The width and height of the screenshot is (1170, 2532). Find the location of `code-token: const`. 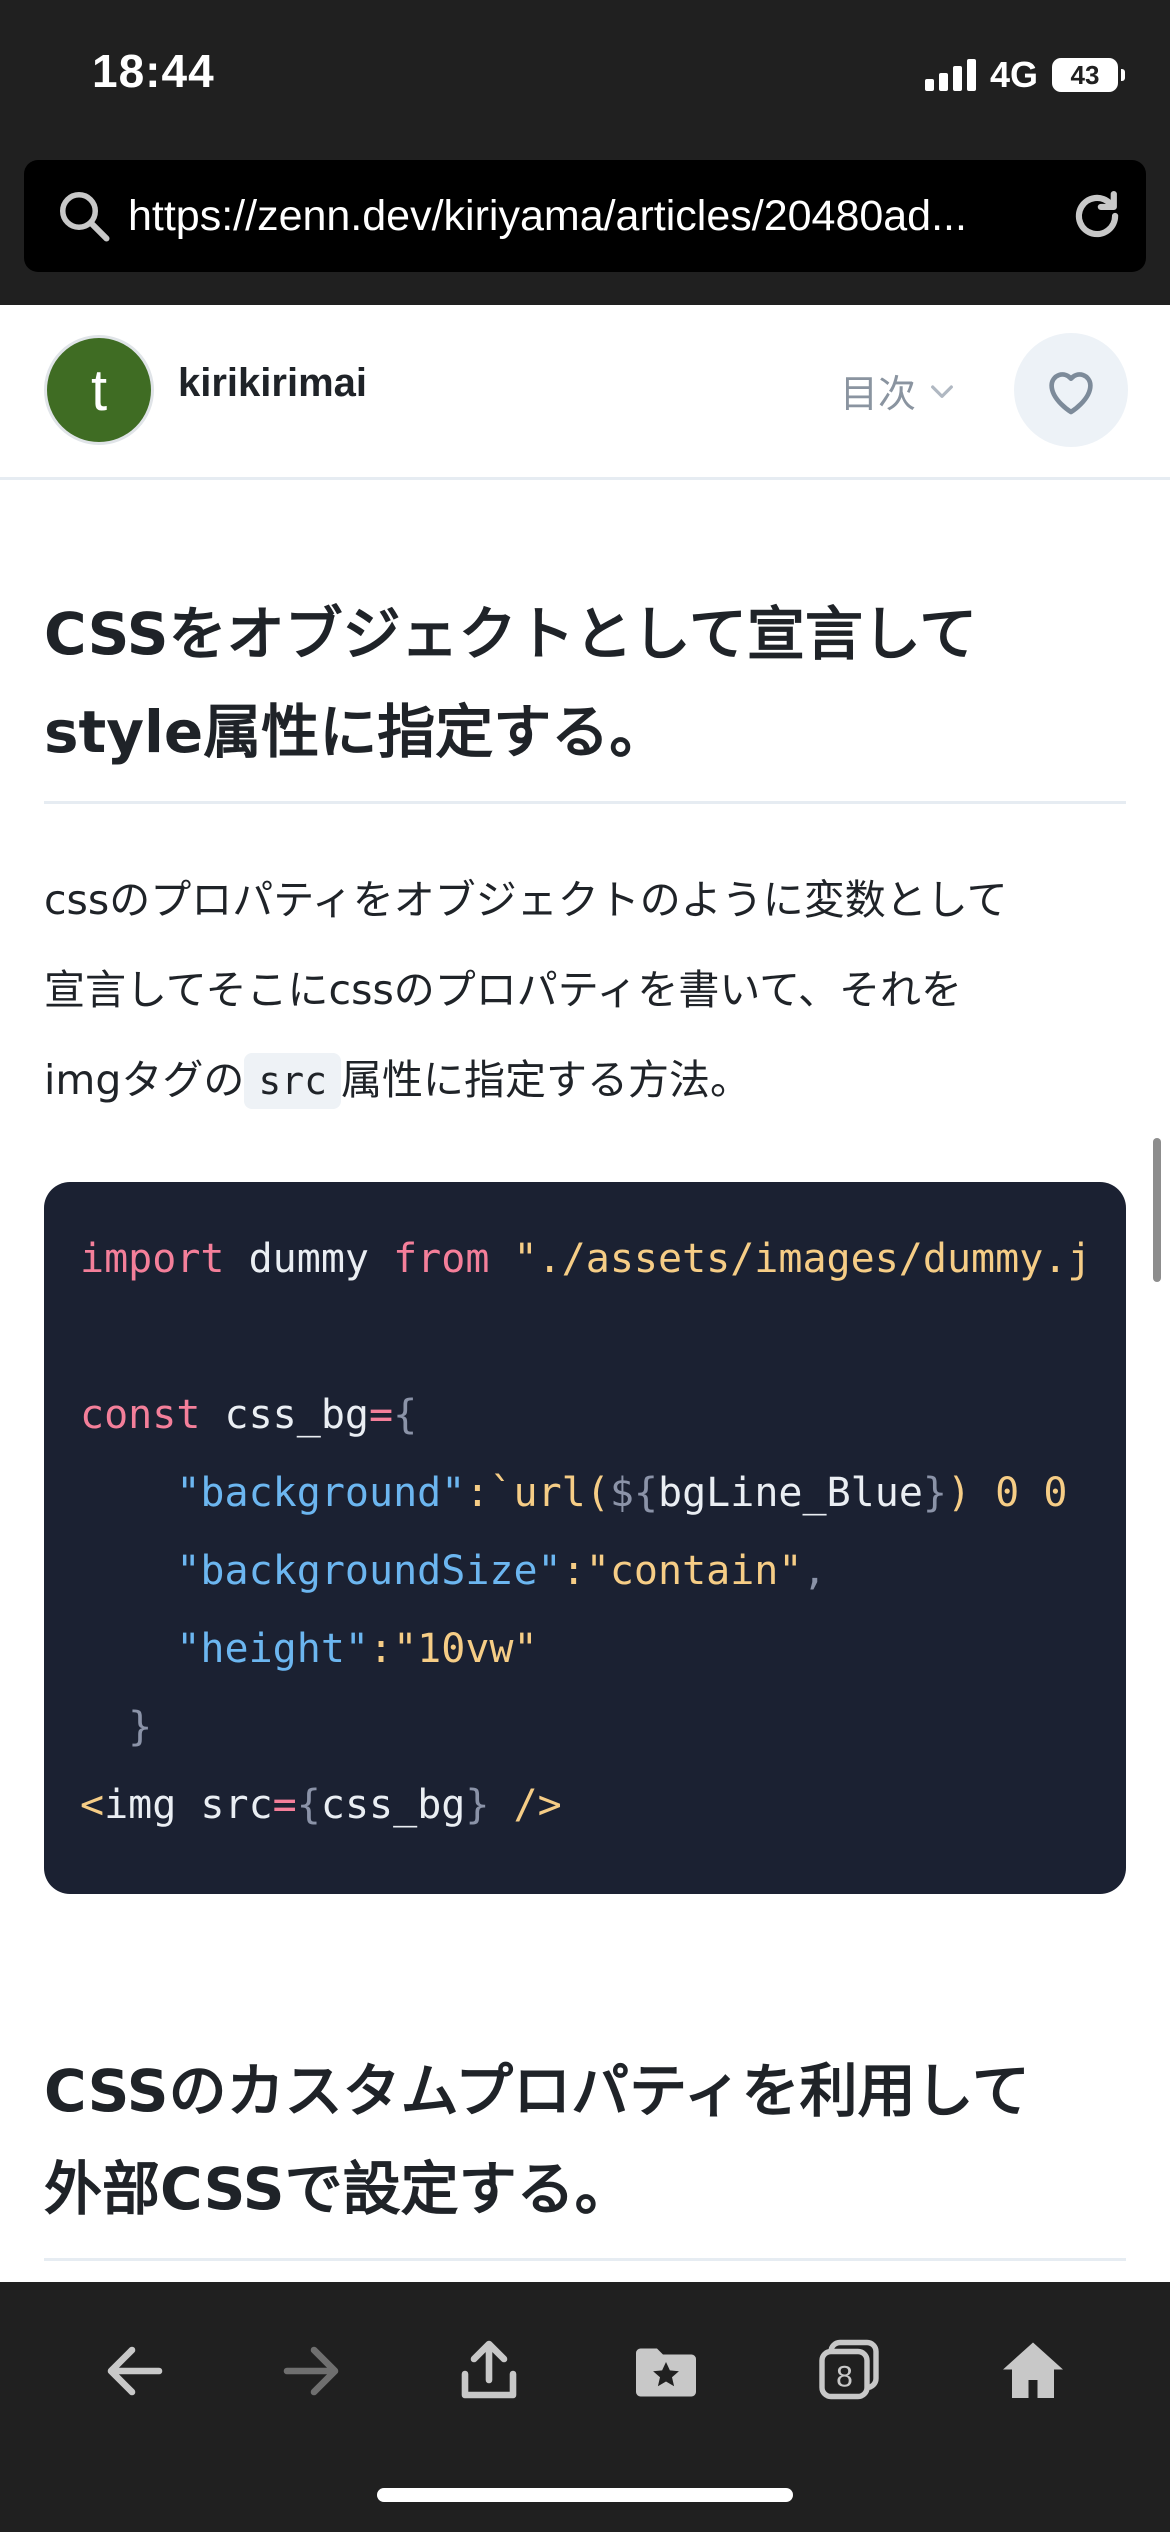

code-token: const is located at coordinates (140, 1415).